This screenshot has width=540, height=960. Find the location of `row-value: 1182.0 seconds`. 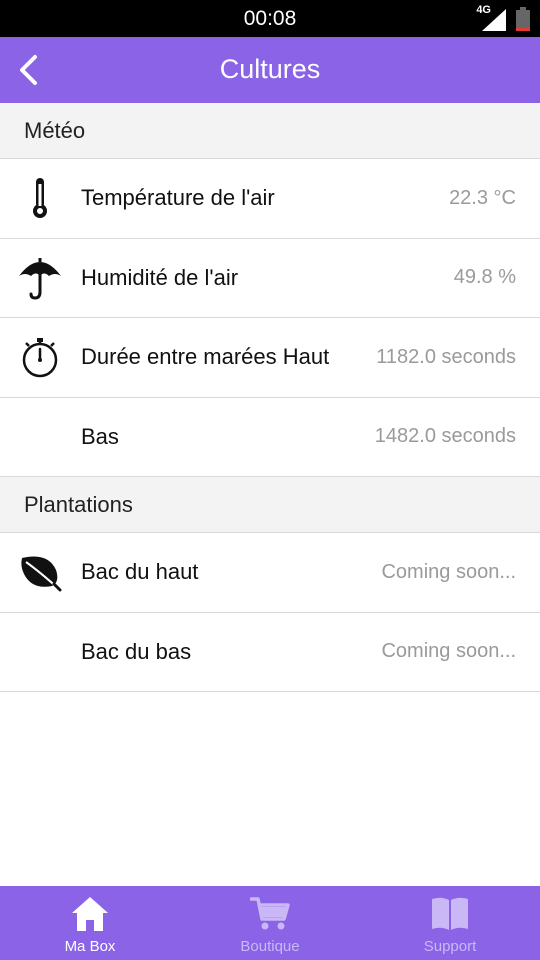

row-value: 1182.0 seconds is located at coordinates (446, 356).